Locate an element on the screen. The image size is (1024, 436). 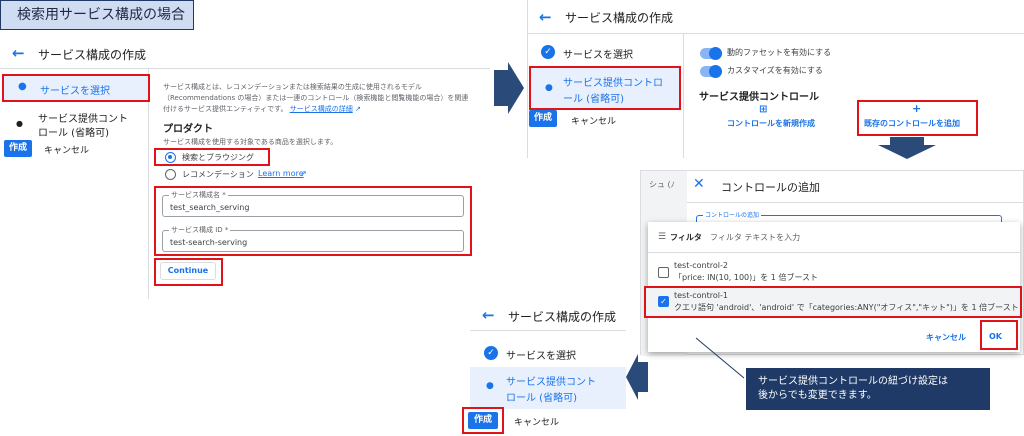
toggle-label: カスタマイズを有効にする is located at coordinates (775, 70).